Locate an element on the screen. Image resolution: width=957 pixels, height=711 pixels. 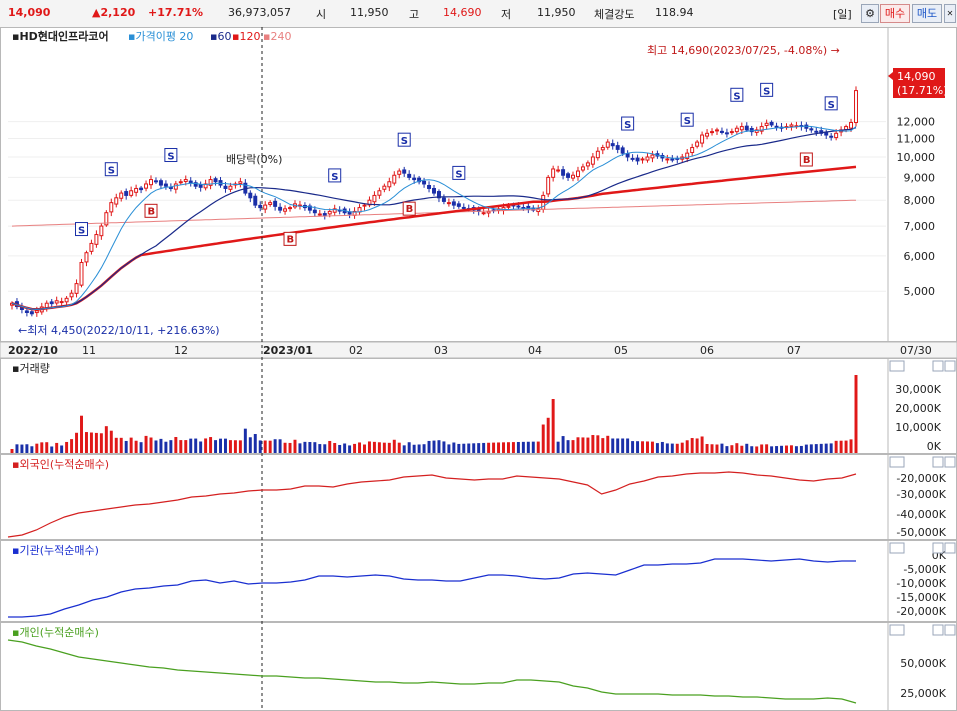
institution-tick-label: -10,000K is located at coordinates (921, 583).